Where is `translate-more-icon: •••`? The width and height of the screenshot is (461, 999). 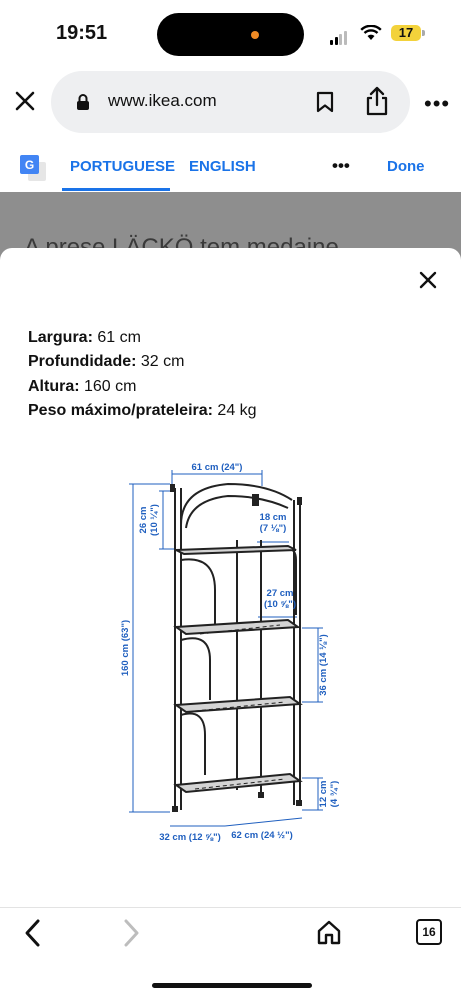 translate-more-icon: ••• is located at coordinates (341, 166).